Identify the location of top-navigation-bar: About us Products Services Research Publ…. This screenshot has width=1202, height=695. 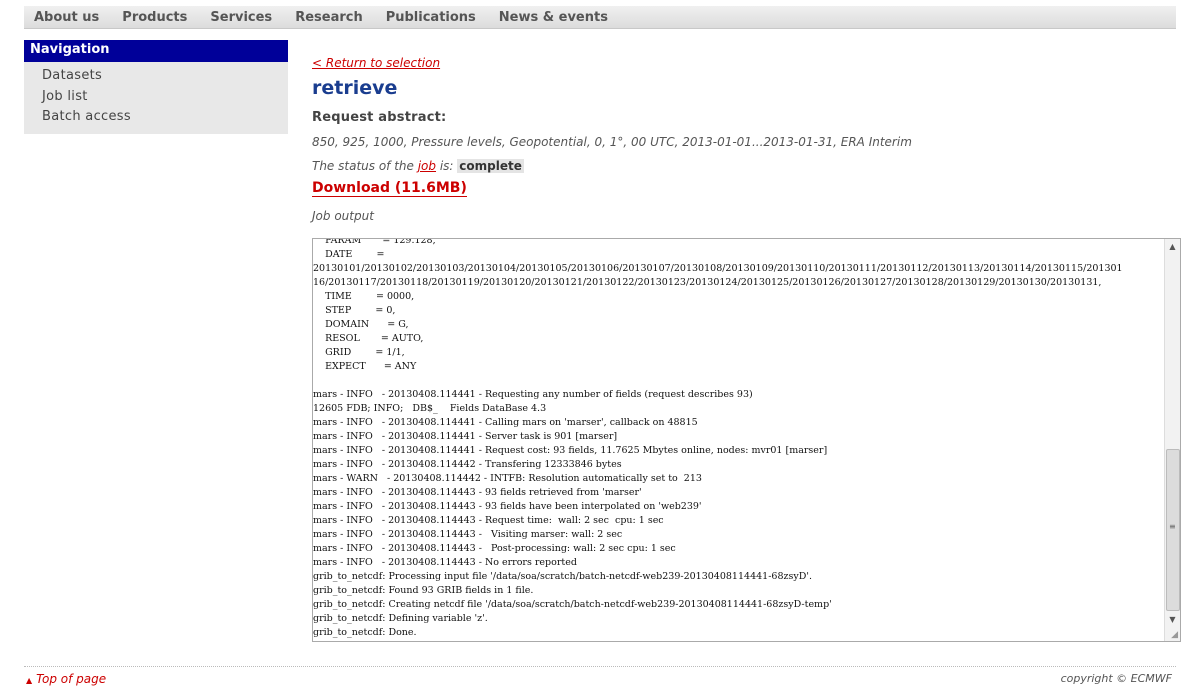
(600, 17).